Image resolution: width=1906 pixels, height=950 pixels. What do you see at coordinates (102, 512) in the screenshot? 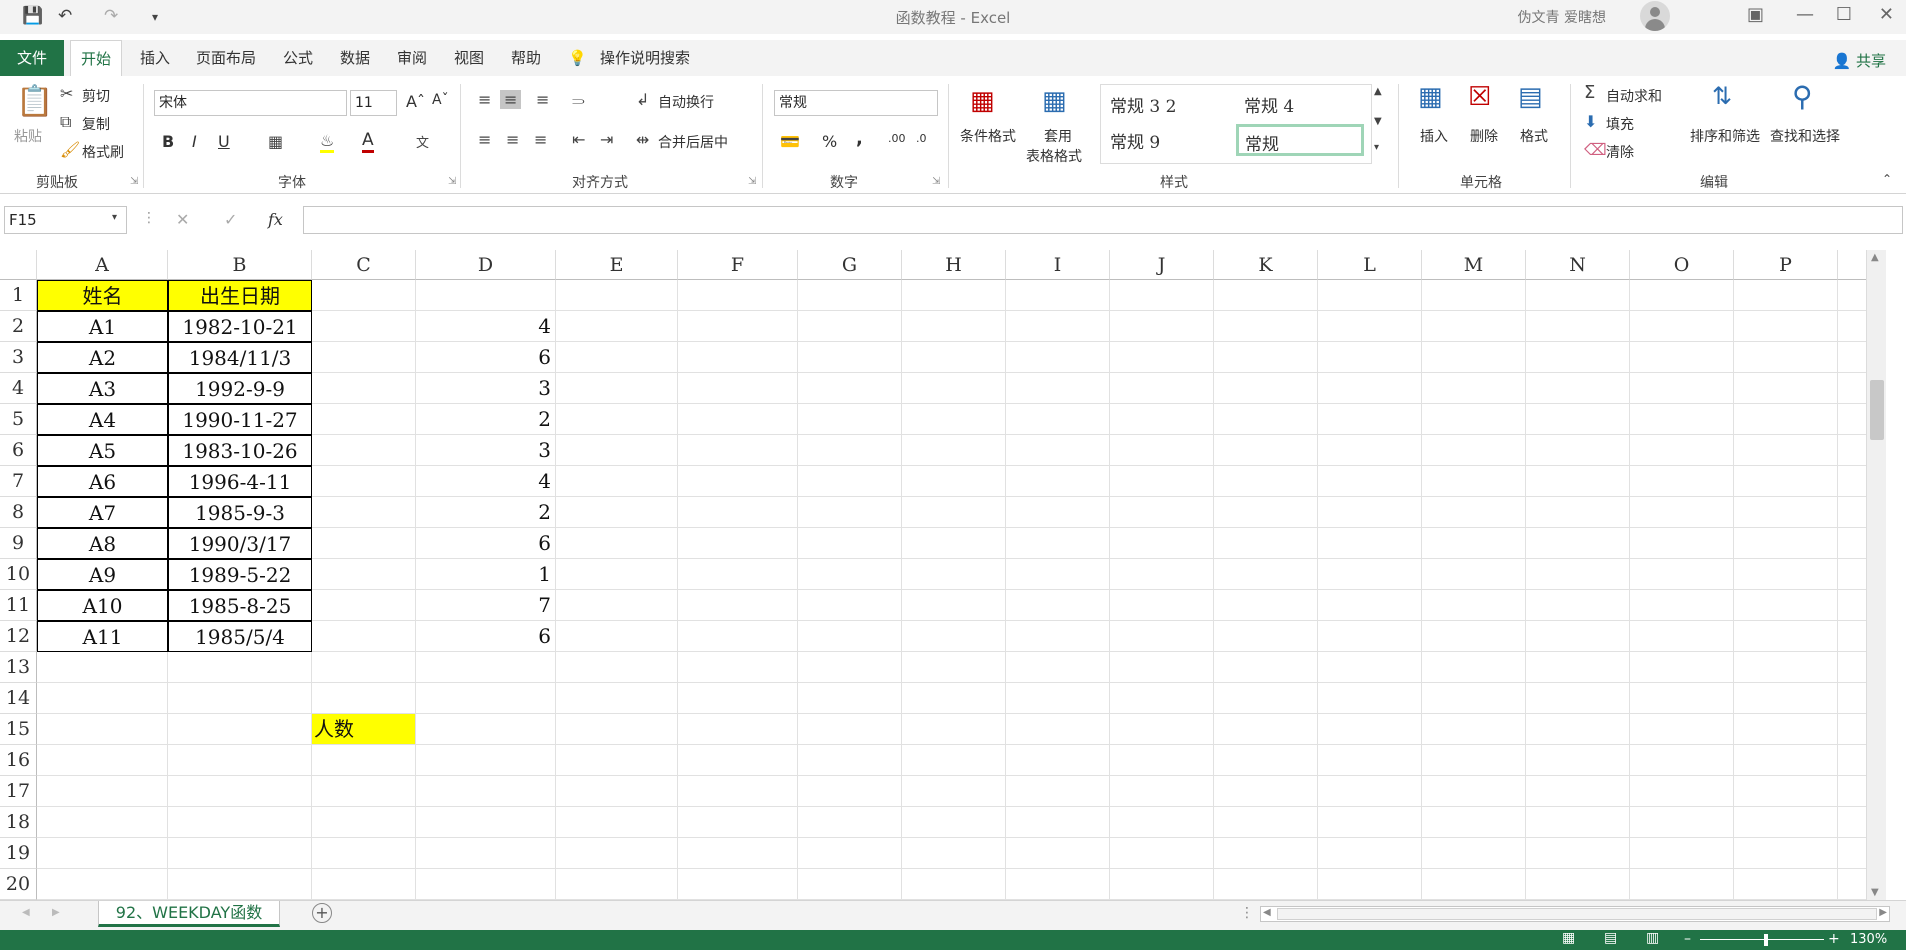
I see `cell: A7` at bounding box center [102, 512].